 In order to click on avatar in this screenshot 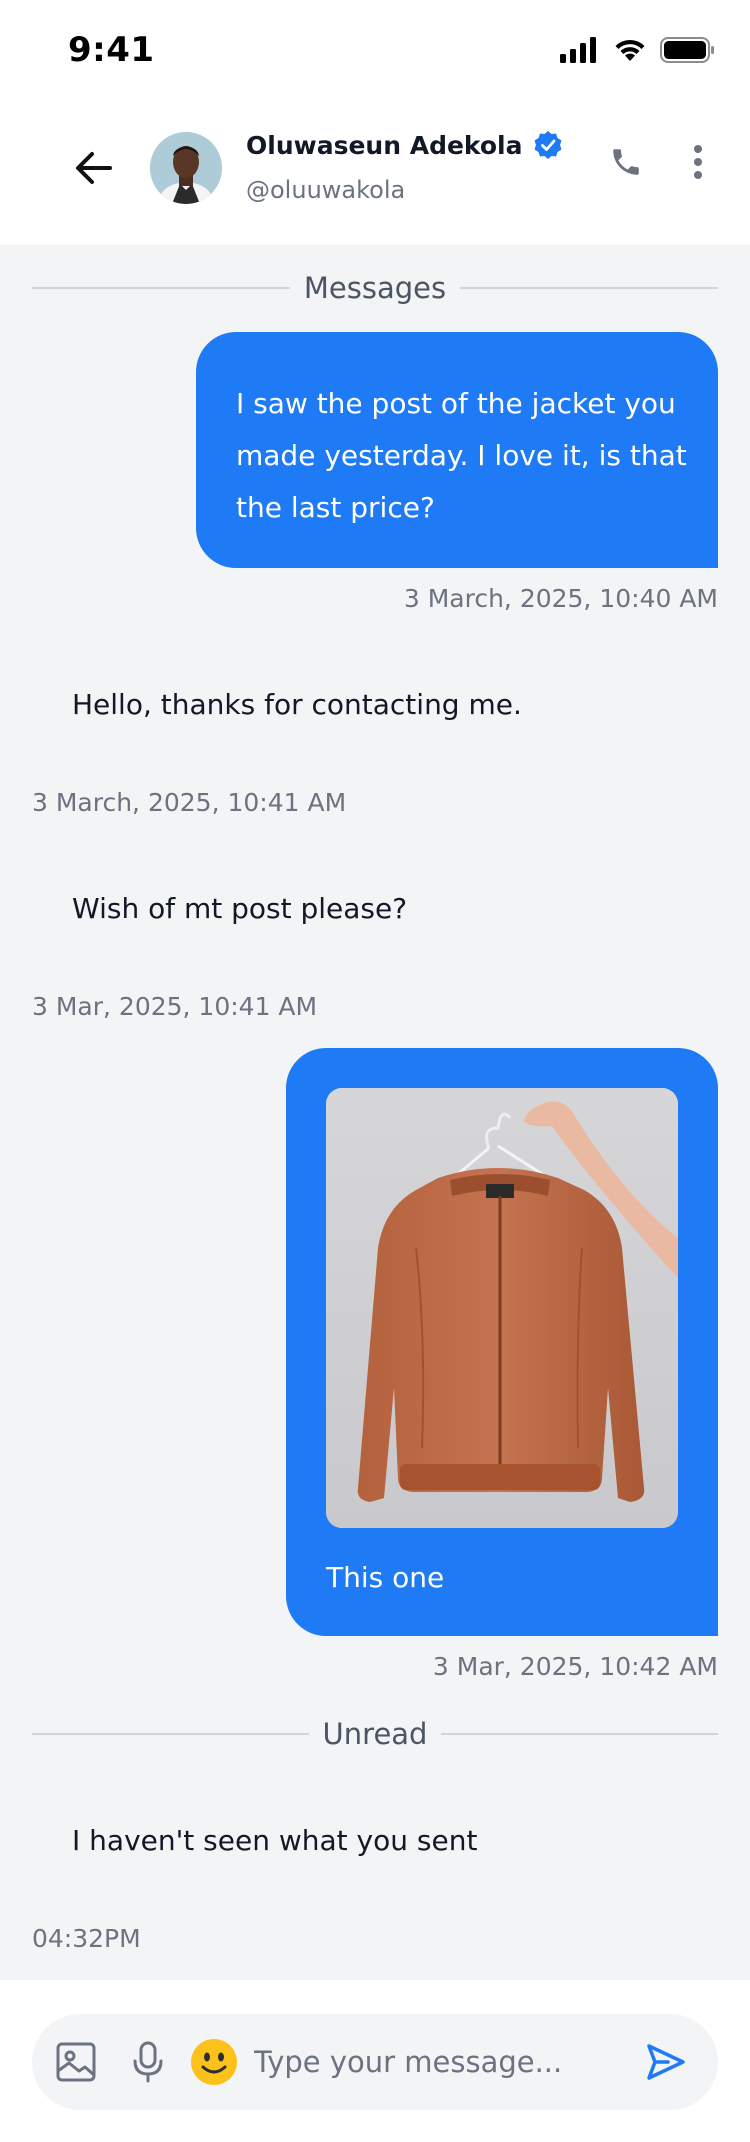, I will do `click(186, 168)`.